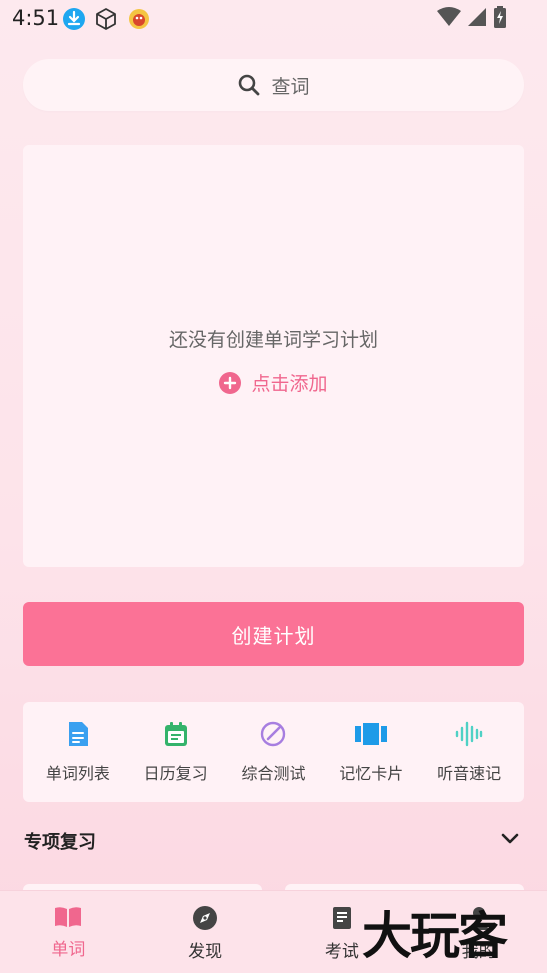  I want to click on download-icon, so click(74, 19).